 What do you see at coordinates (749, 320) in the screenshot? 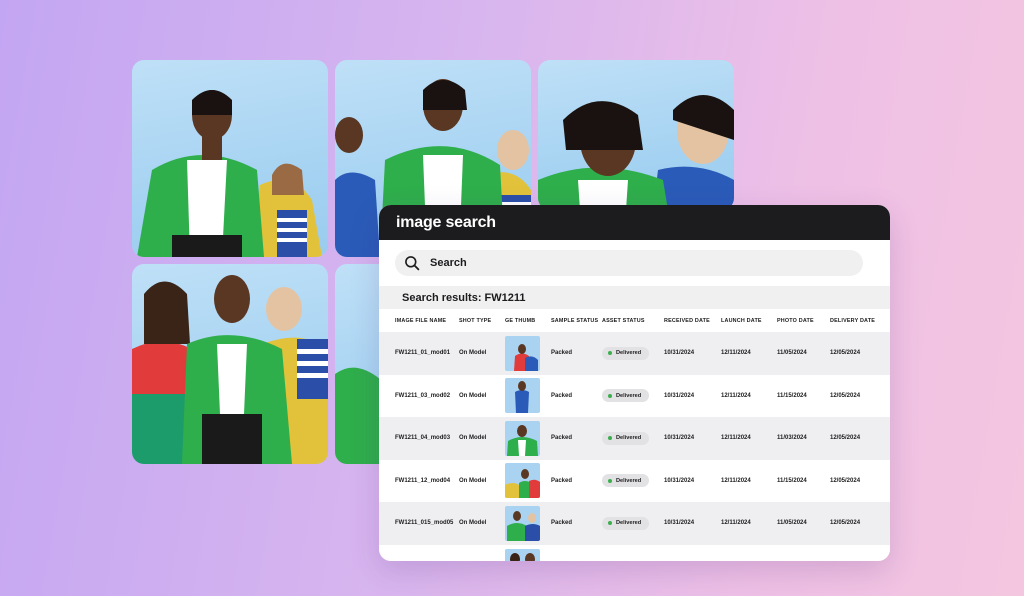
I see `column-header-launch-date: LAUNCH DATE` at bounding box center [749, 320].